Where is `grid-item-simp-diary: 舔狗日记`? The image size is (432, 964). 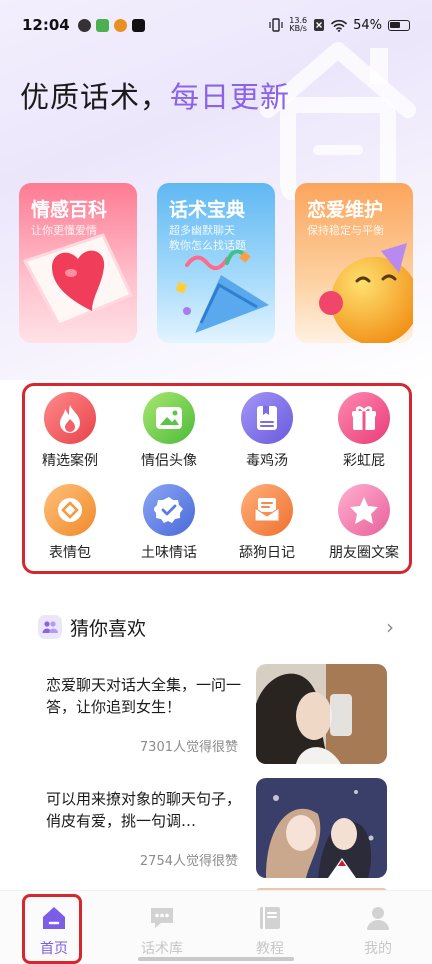 grid-item-simp-diary: 舔狗日记 is located at coordinates (267, 527).